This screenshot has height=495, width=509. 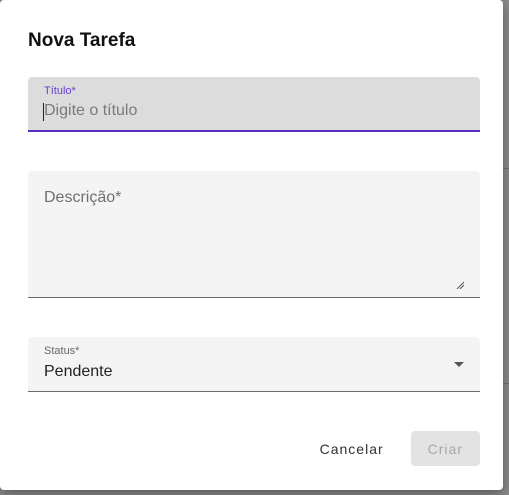 I want to click on dialog-title: Nova Tarefa, so click(x=82, y=40).